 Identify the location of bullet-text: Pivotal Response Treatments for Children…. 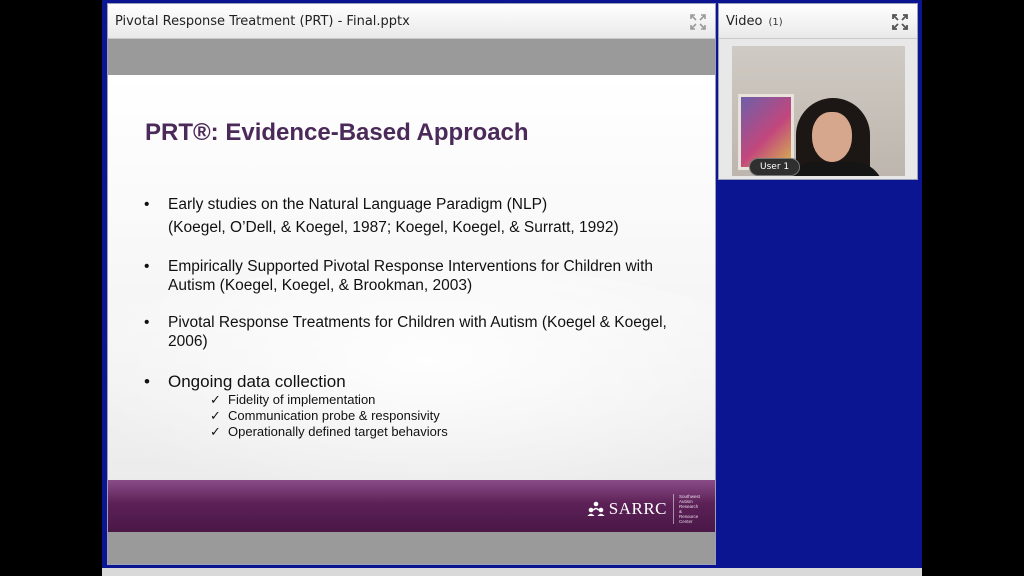
(417, 332).